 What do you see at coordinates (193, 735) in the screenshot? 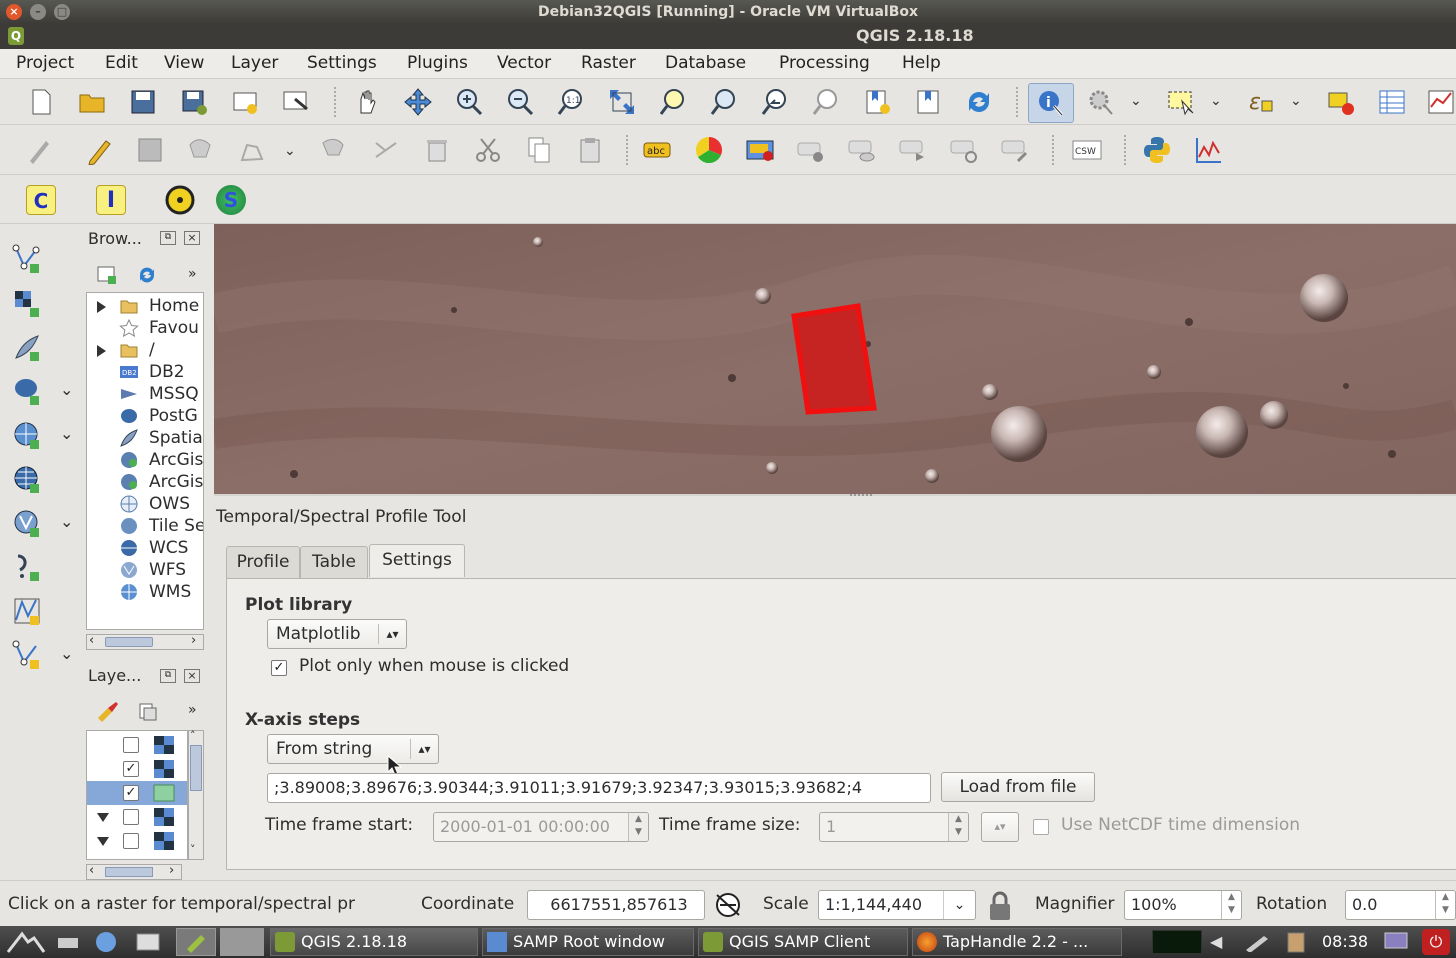
I see `scroll-up-icon: ˄` at bounding box center [193, 735].